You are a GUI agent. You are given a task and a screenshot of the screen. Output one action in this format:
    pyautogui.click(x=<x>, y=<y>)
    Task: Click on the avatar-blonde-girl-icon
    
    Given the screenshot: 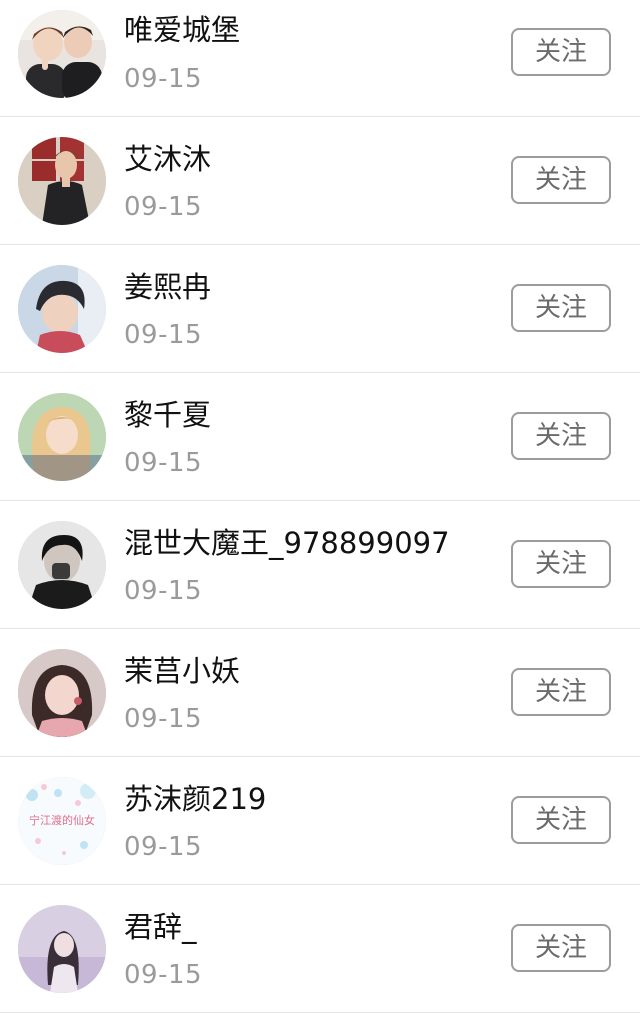 What is the action you would take?
    pyautogui.click(x=62, y=437)
    